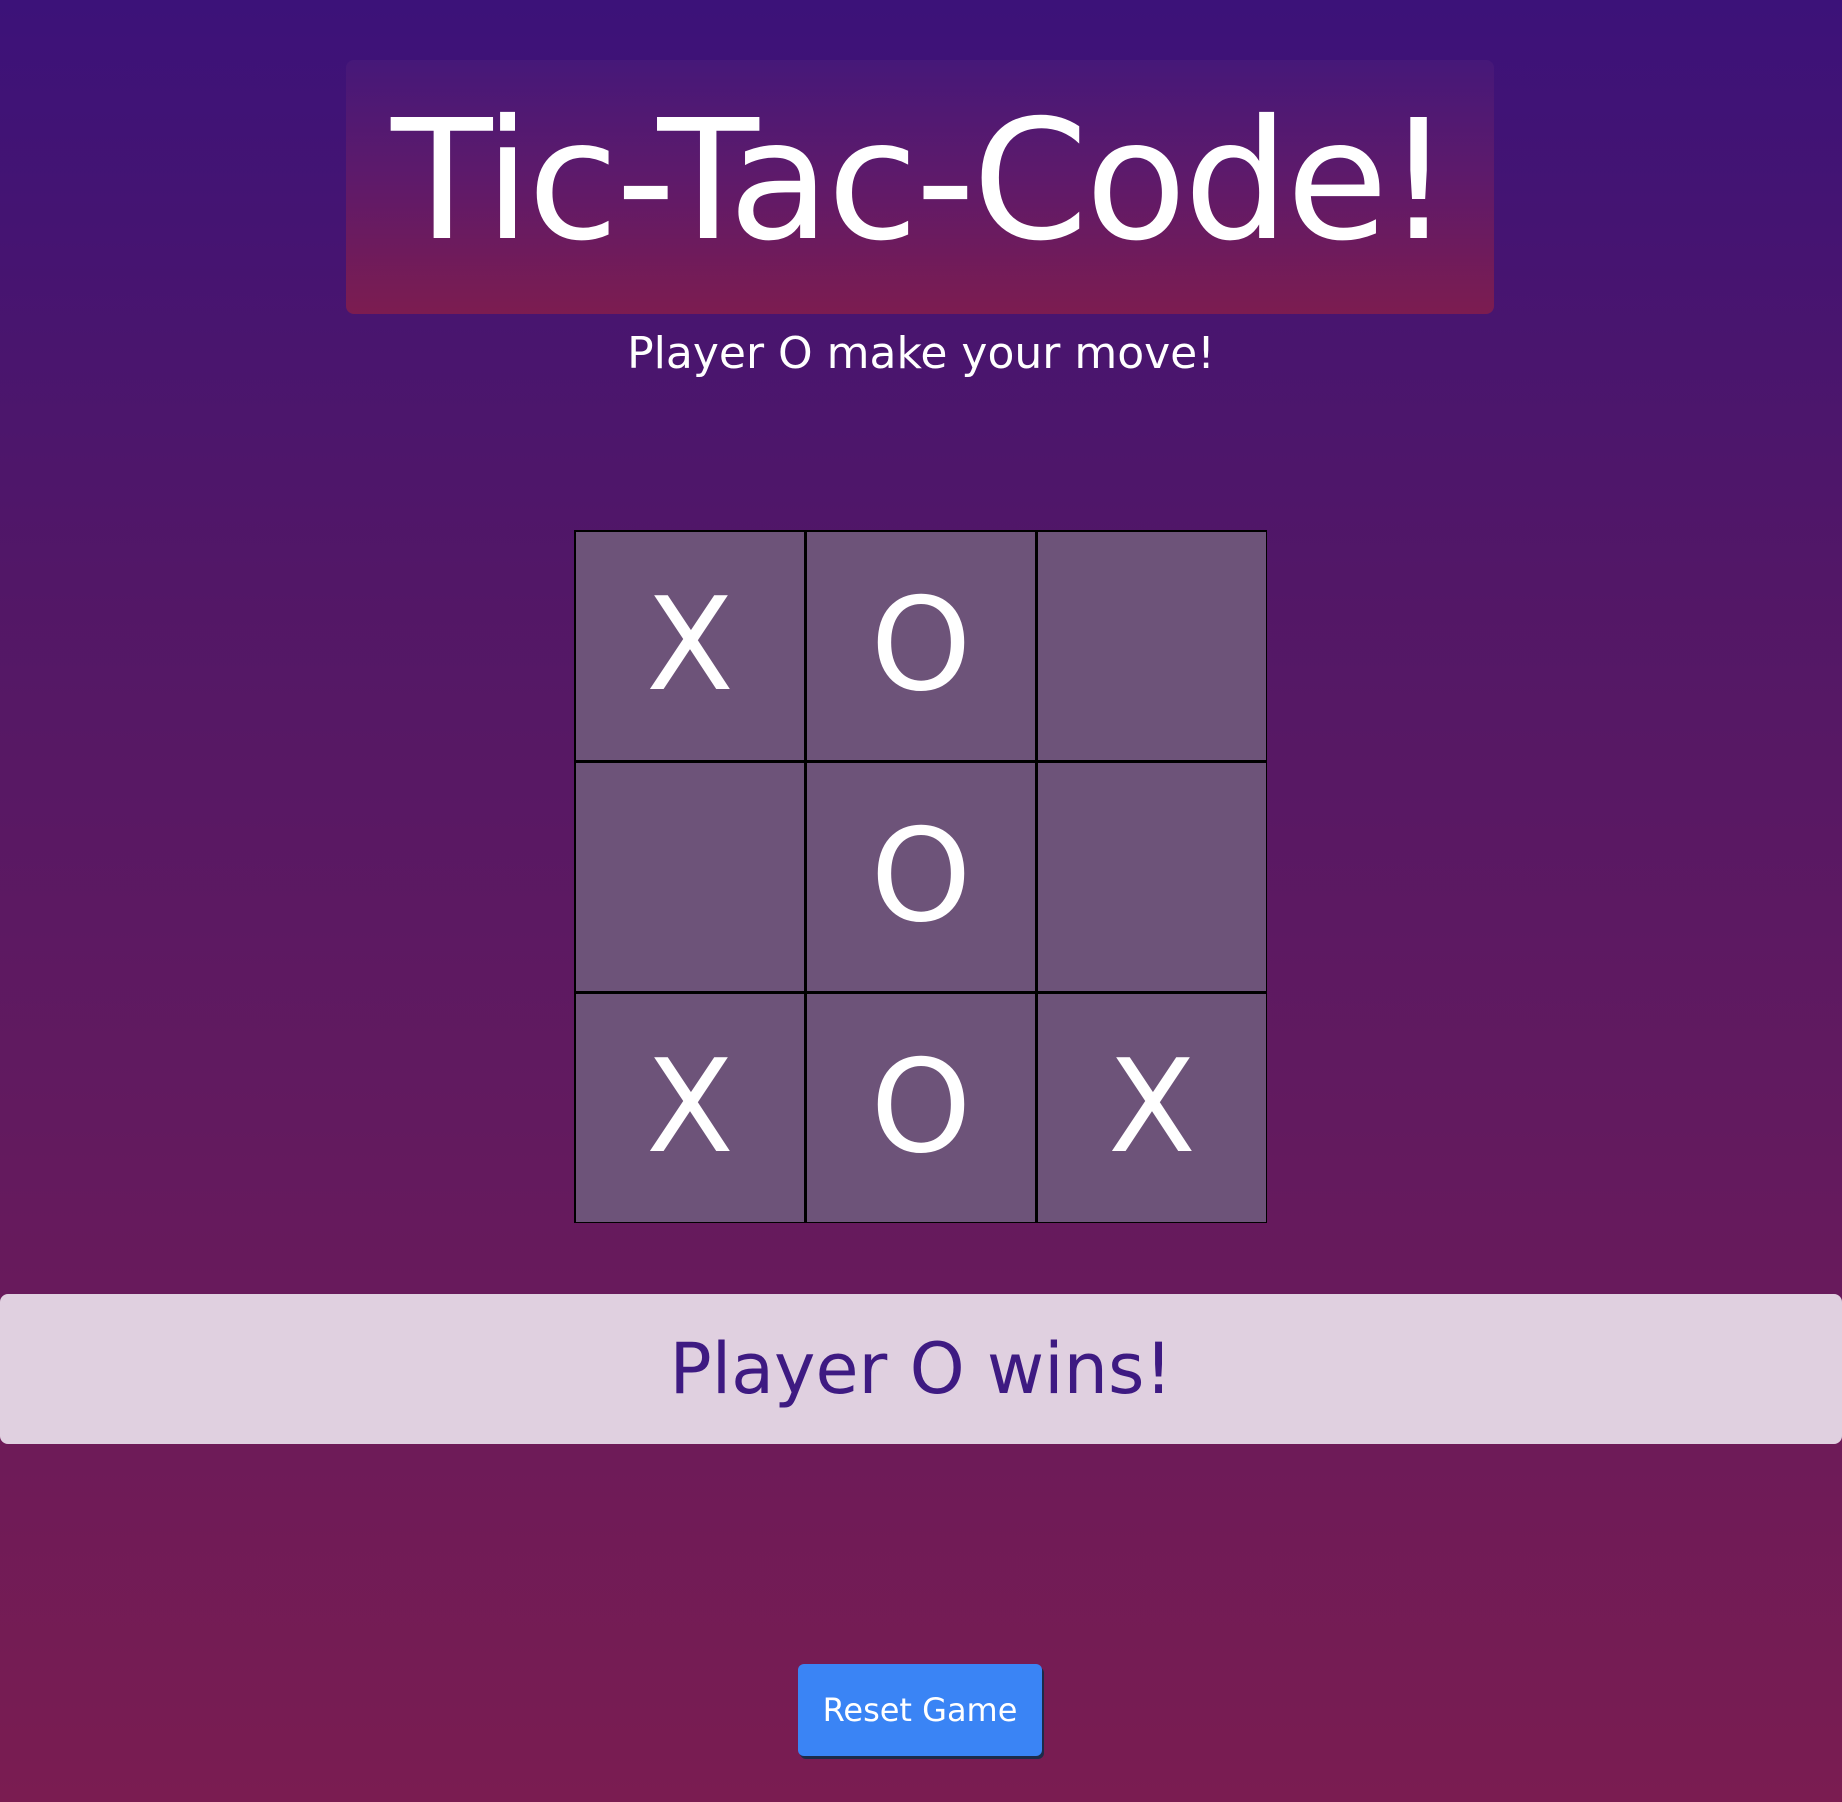  I want to click on board-cell-7: X, so click(690, 1108).